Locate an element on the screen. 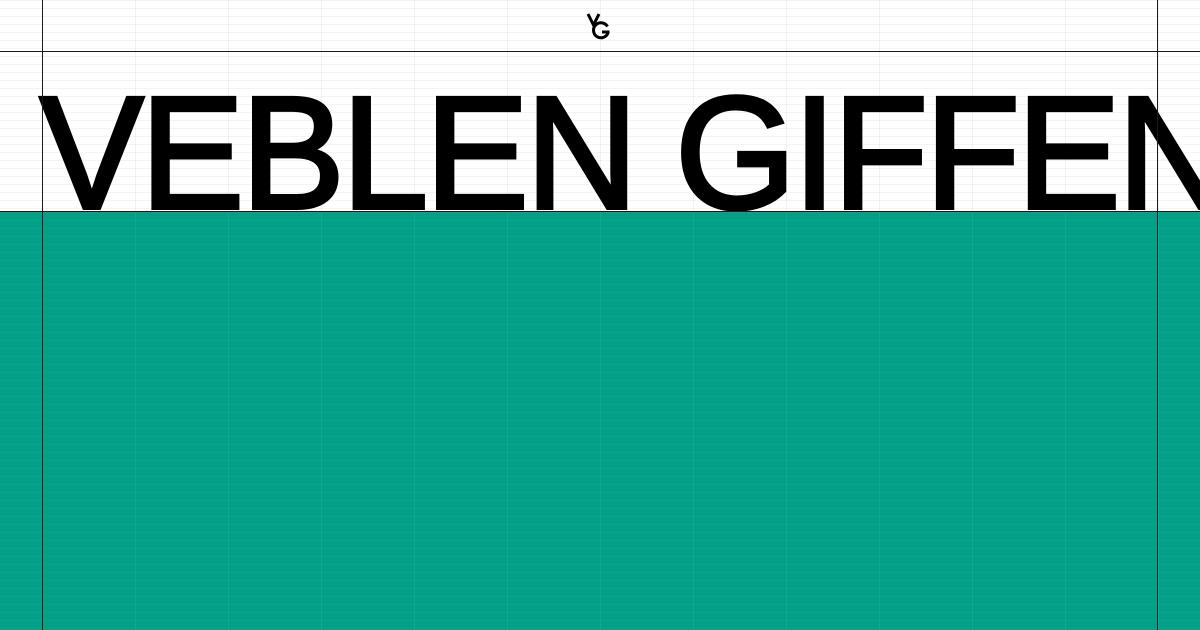 The image size is (1200, 630). vg-monogram-icon is located at coordinates (599, 26).